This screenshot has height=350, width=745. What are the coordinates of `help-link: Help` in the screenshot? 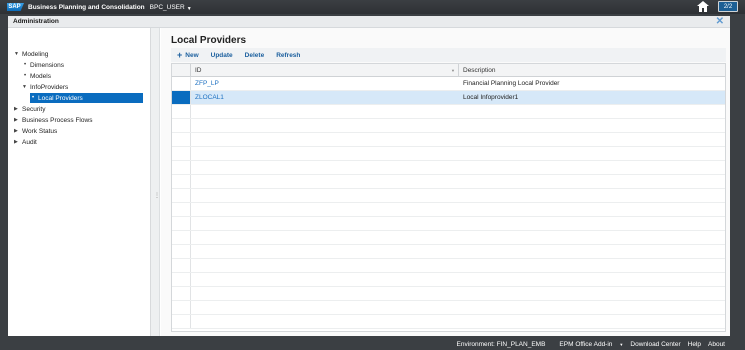 It's located at (694, 344).